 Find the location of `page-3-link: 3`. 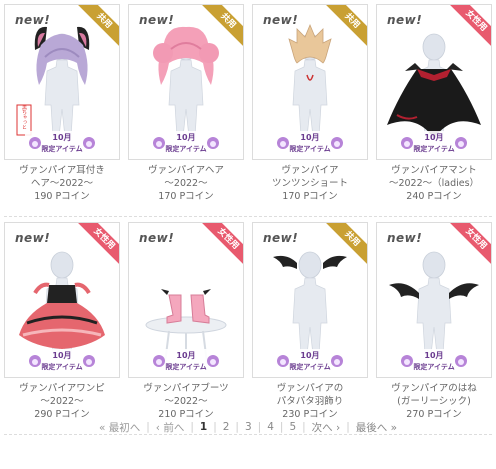

page-3-link: 3 is located at coordinates (248, 427).